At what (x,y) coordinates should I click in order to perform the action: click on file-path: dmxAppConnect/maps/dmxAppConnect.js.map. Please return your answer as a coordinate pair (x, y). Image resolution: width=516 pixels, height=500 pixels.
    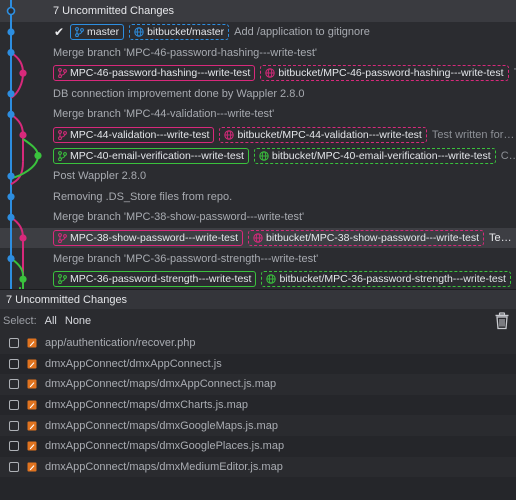
    Looking at the image, I should click on (161, 384).